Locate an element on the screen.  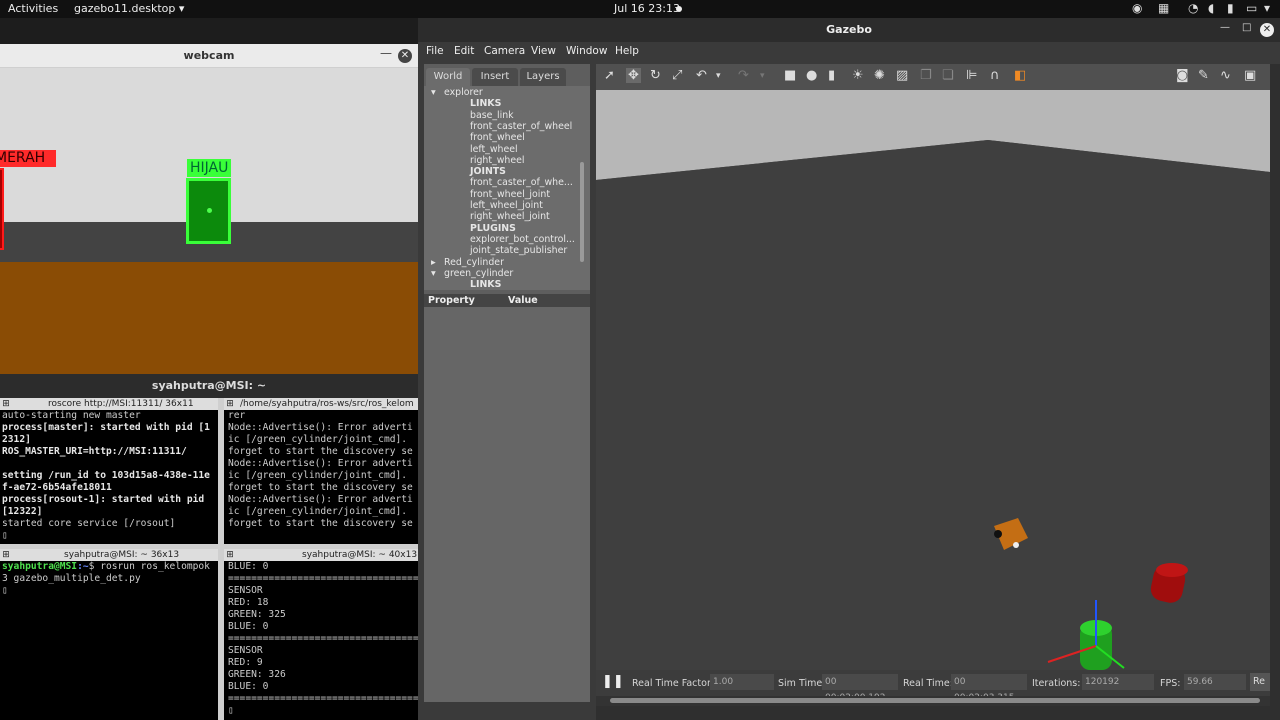
sphere-shape-icon: ● is located at coordinates (811, 75).